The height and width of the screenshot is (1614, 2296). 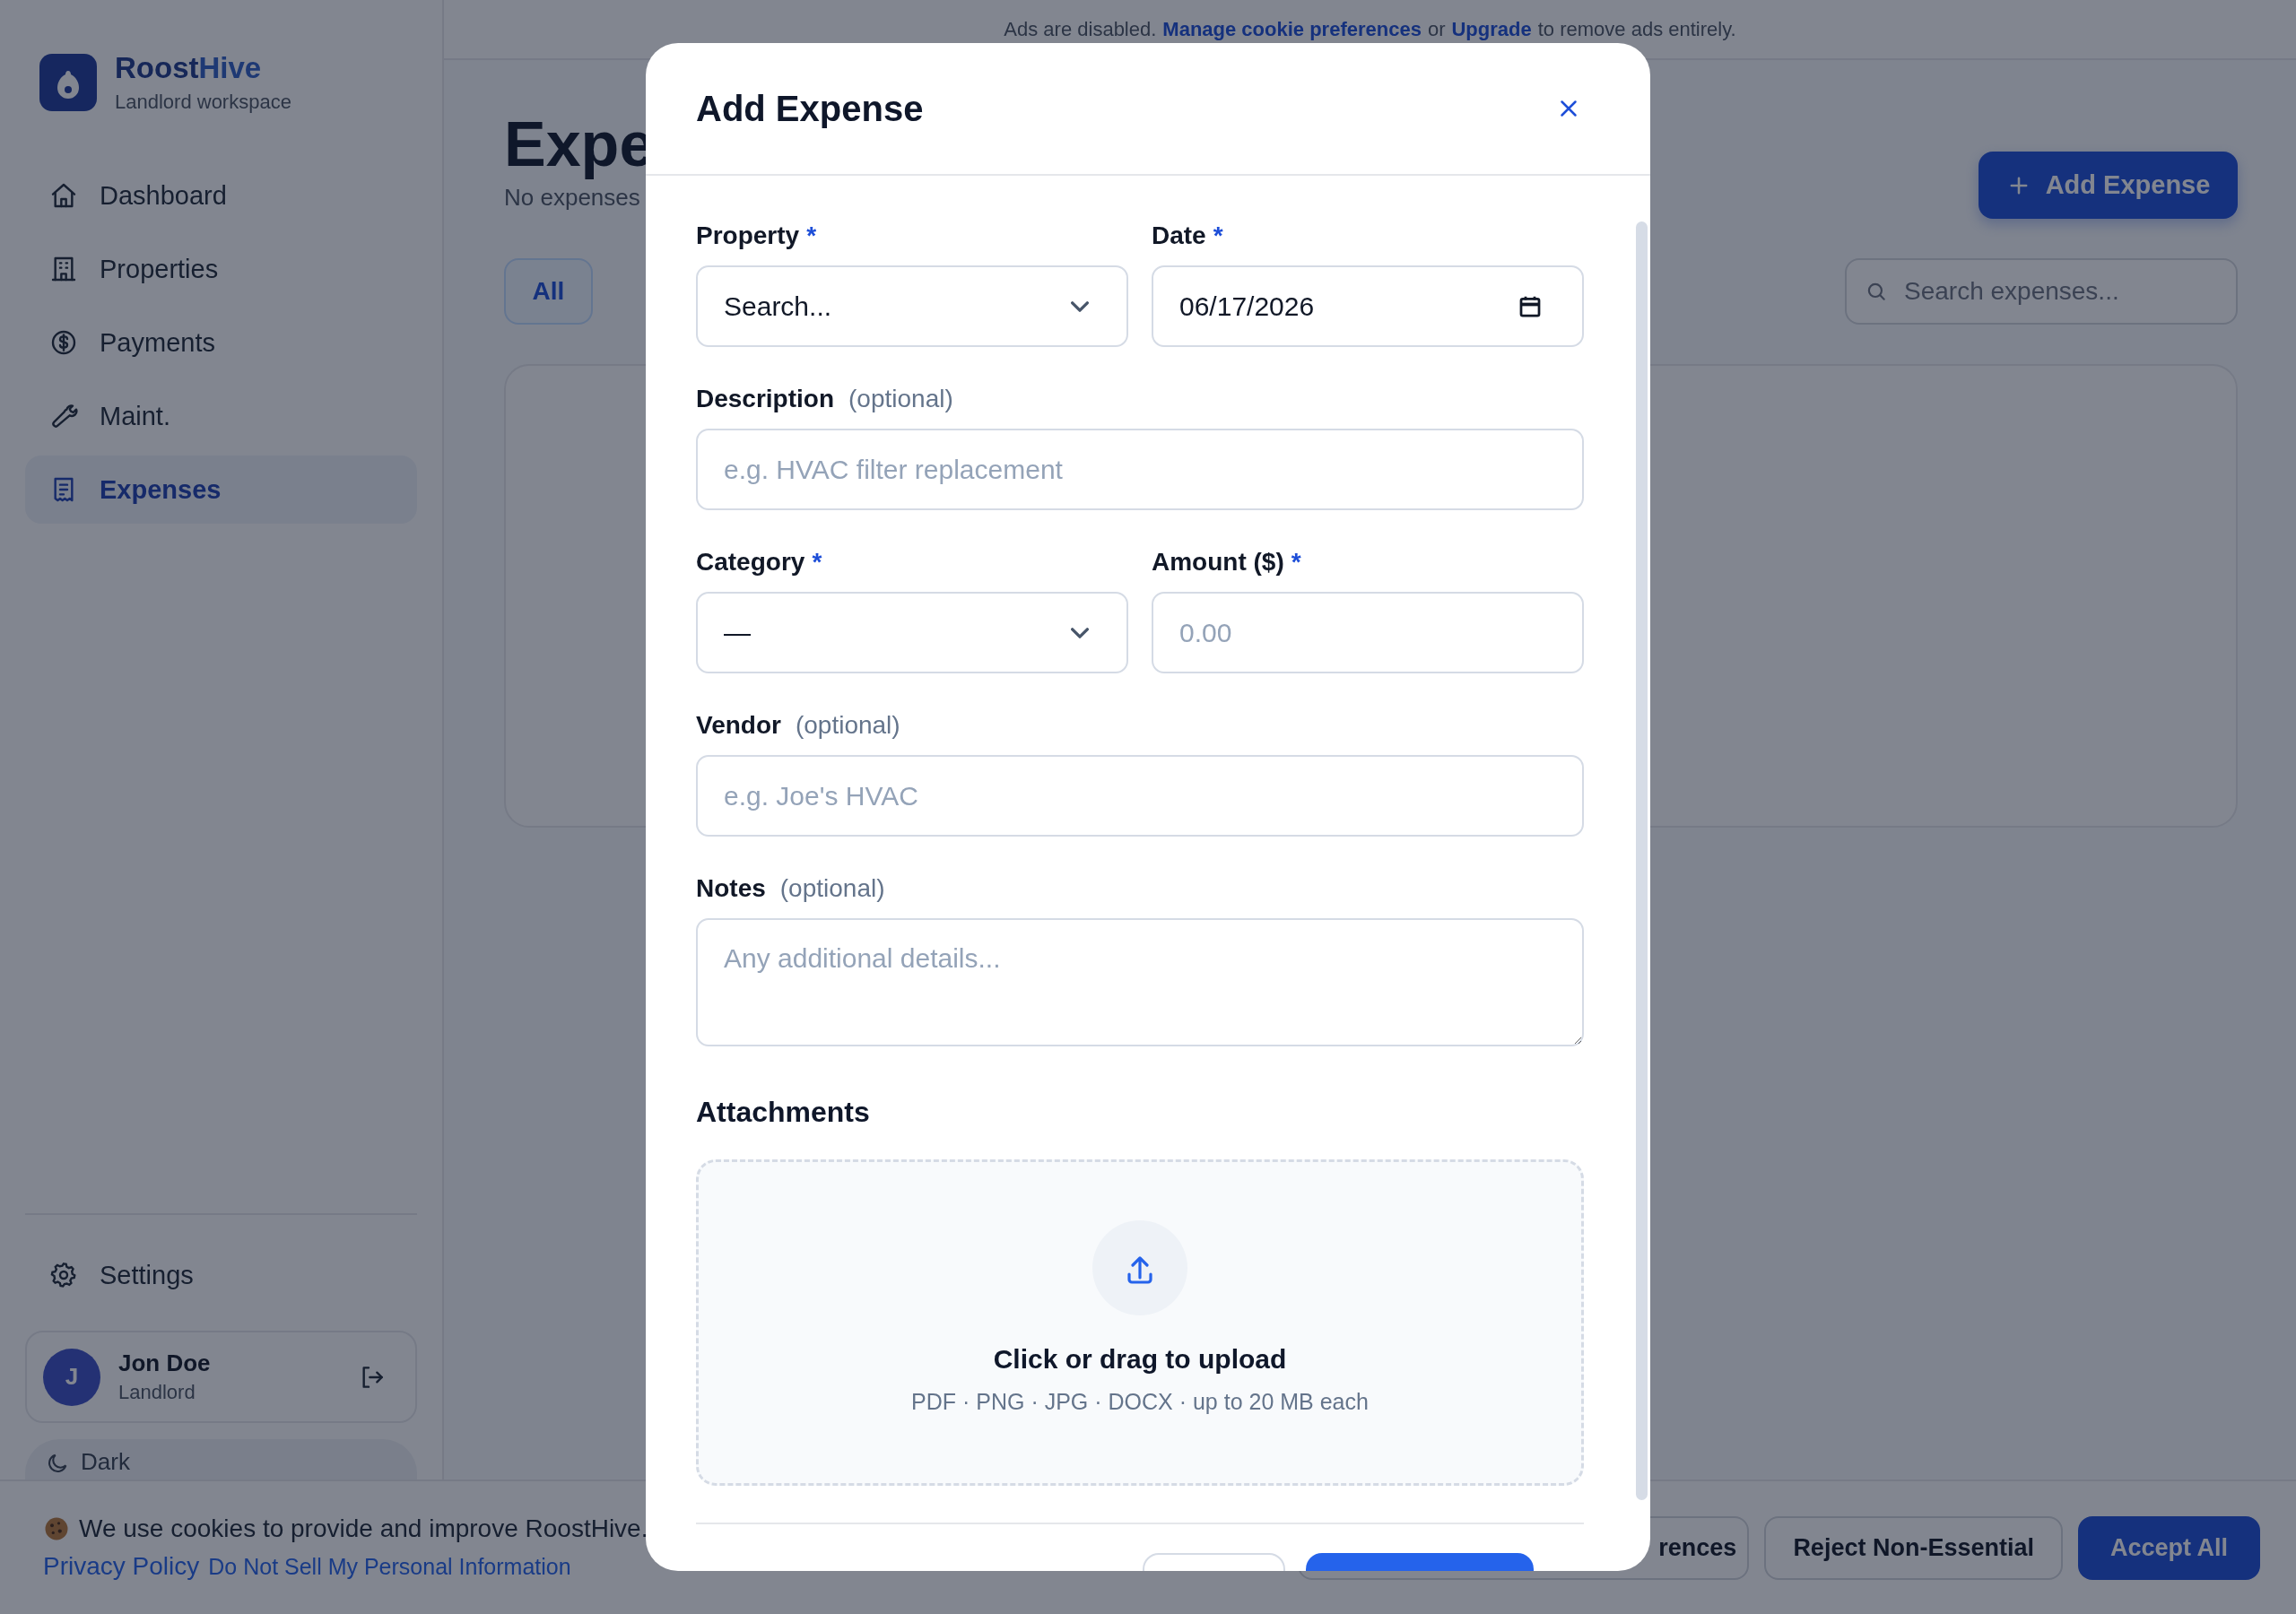 I want to click on nav-item: Properties, so click(x=221, y=269).